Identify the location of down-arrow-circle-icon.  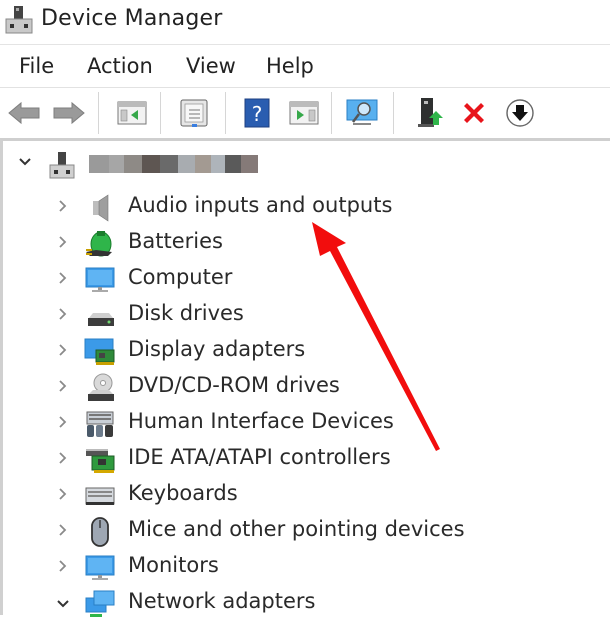
(520, 113).